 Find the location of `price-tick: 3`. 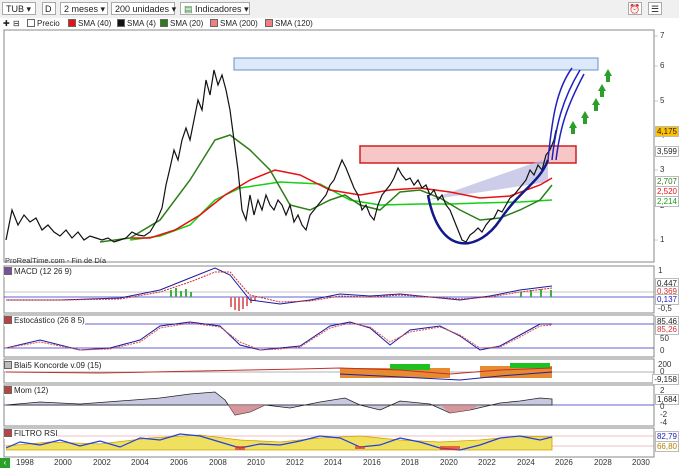

price-tick: 3 is located at coordinates (662, 169).